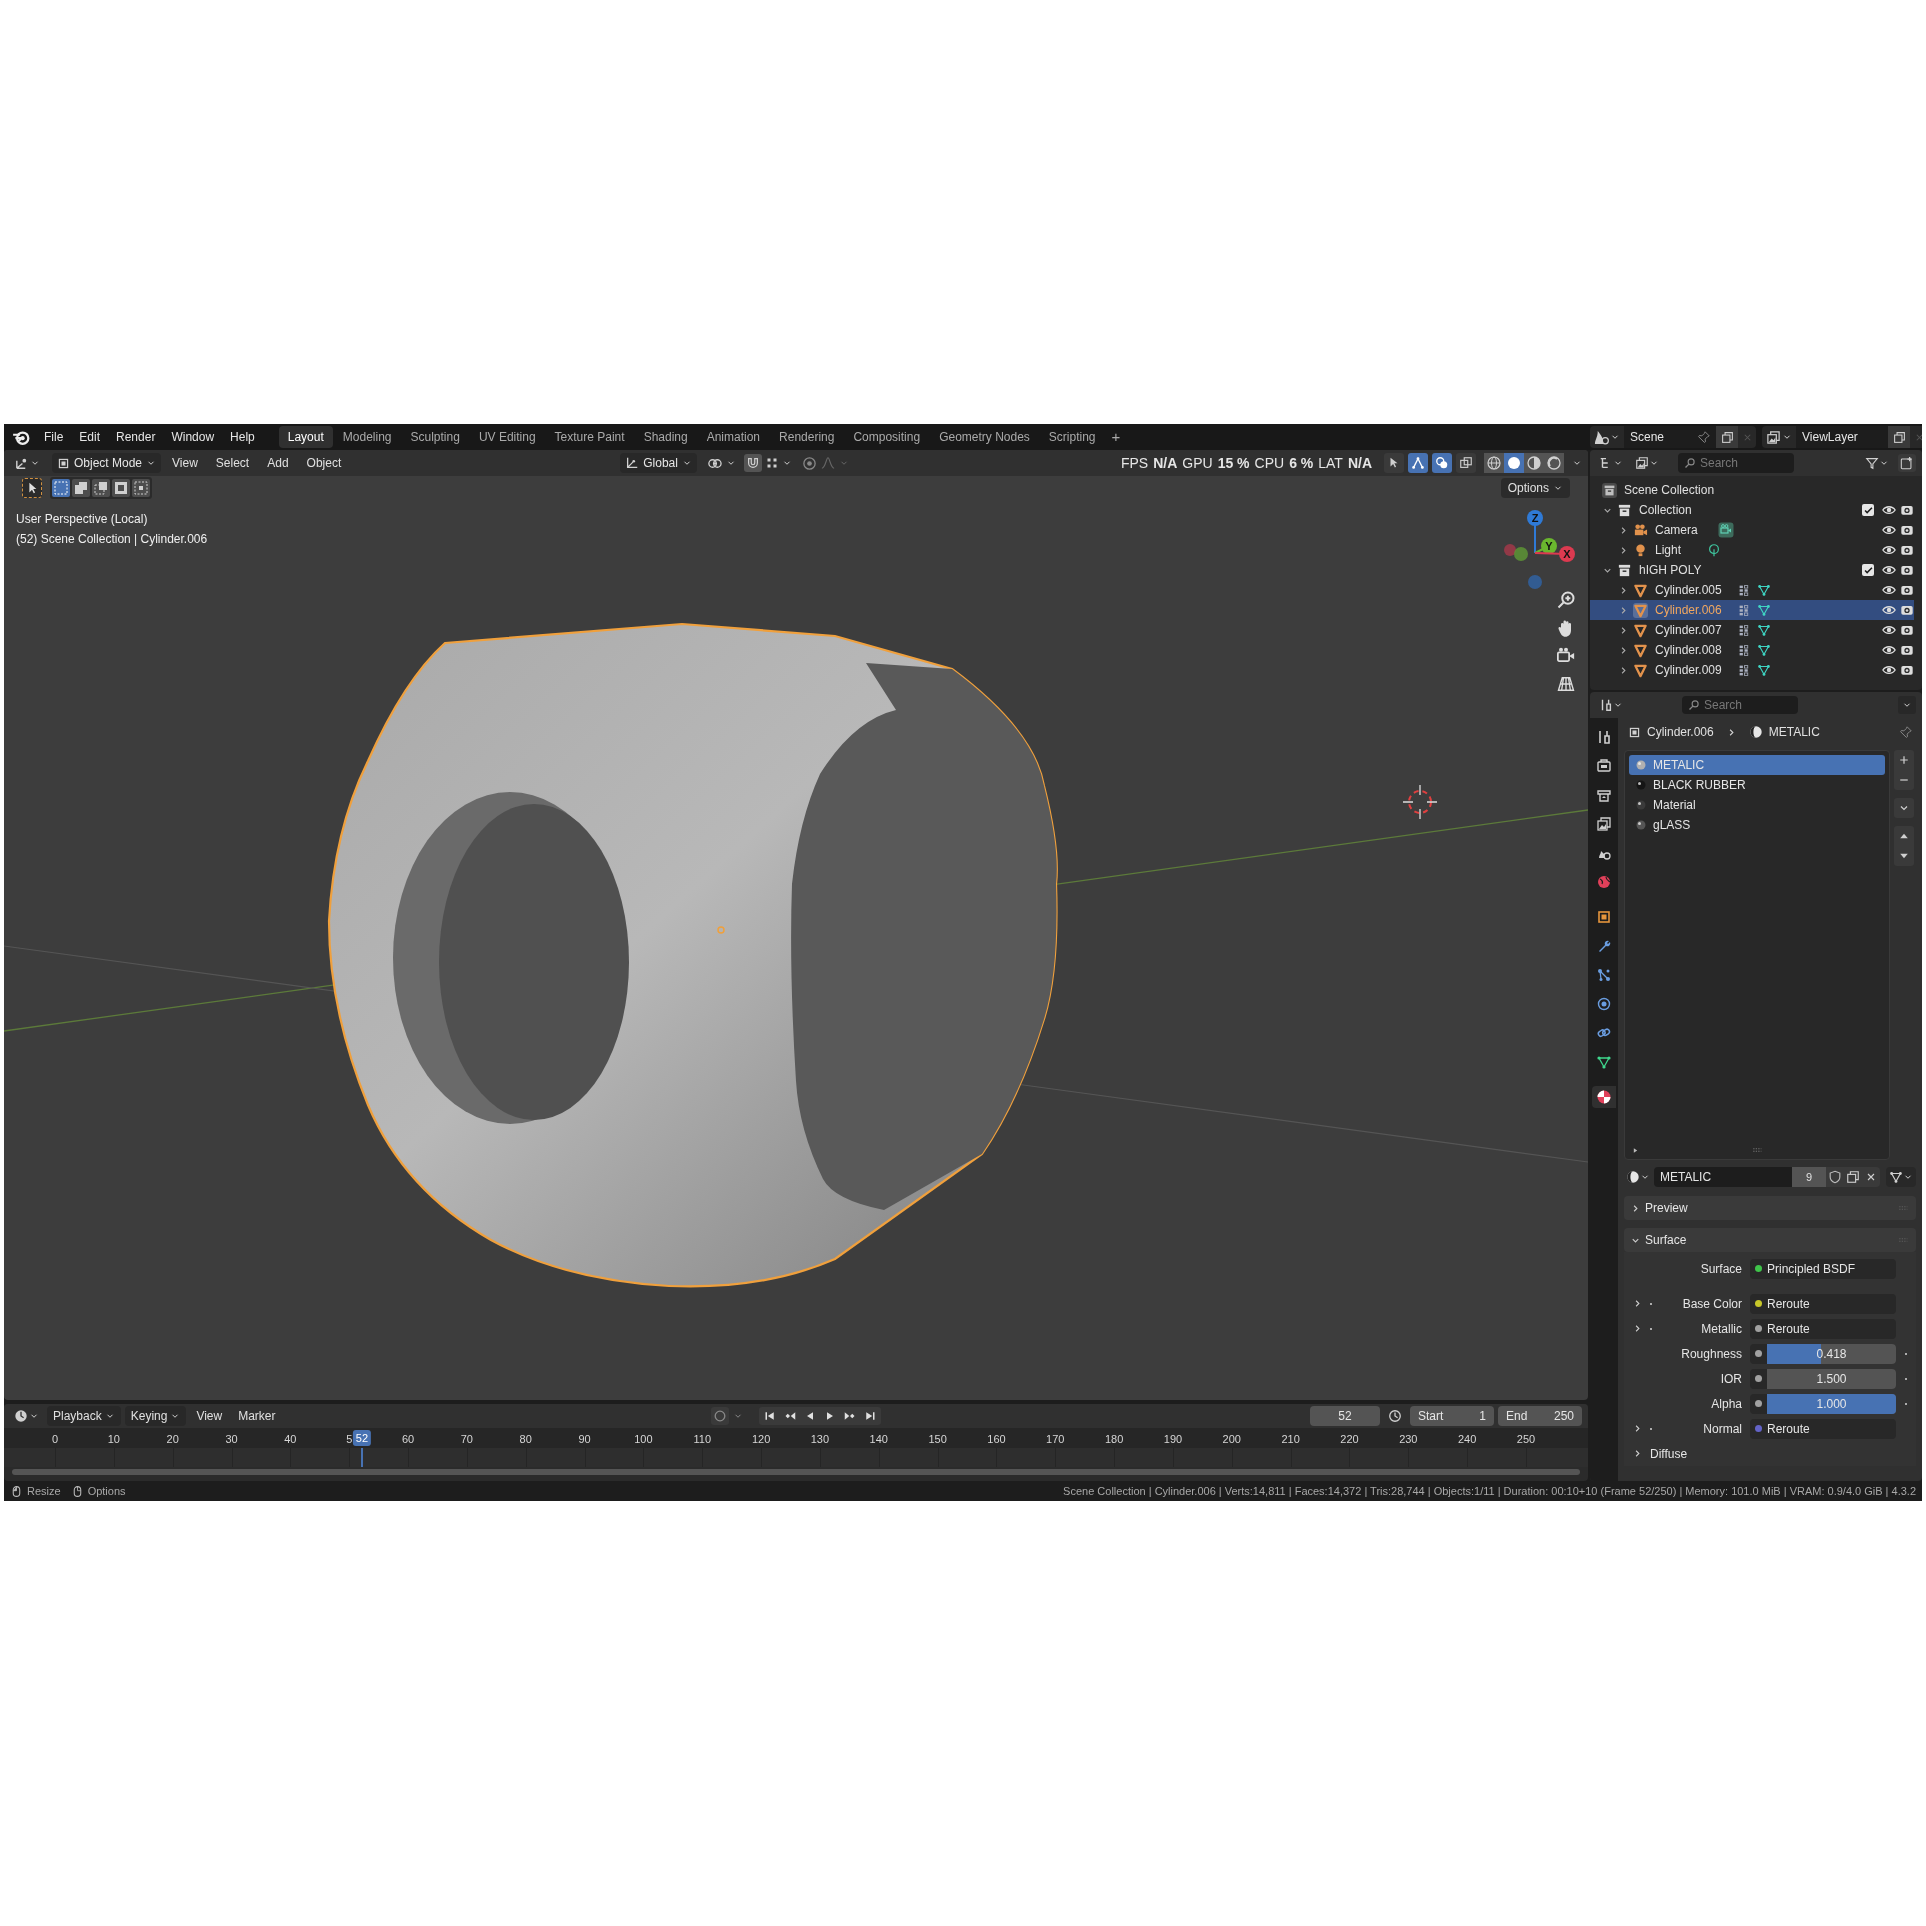 This screenshot has width=1926, height=1926. What do you see at coordinates (367, 437) in the screenshot?
I see `workspace-tab: Modeling` at bounding box center [367, 437].